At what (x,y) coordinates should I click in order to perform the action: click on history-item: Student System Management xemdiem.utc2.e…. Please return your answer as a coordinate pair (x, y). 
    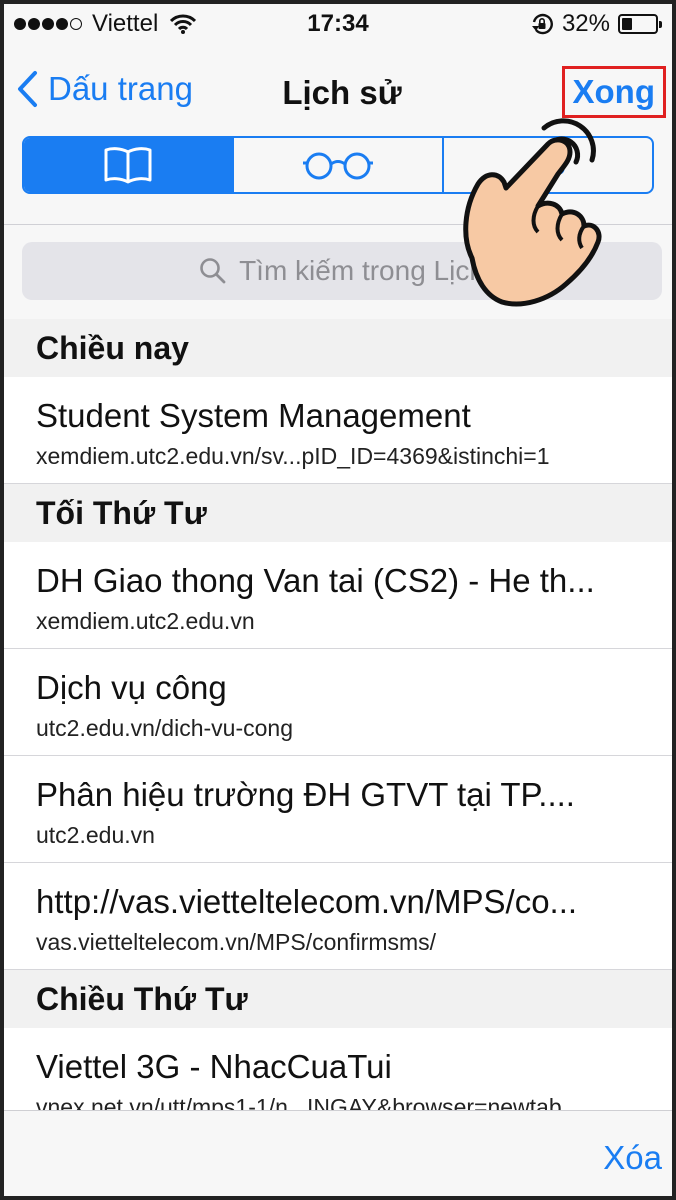
    Looking at the image, I should click on (338, 430).